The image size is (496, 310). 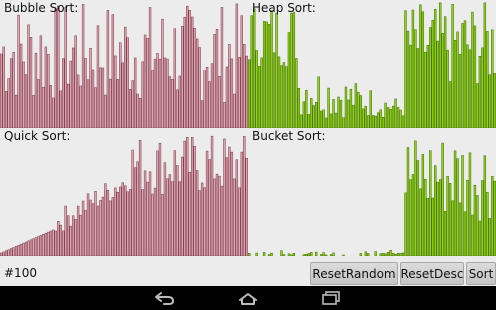 What do you see at coordinates (354, 273) in the screenshot?
I see `reset-random-button: ResetRandom` at bounding box center [354, 273].